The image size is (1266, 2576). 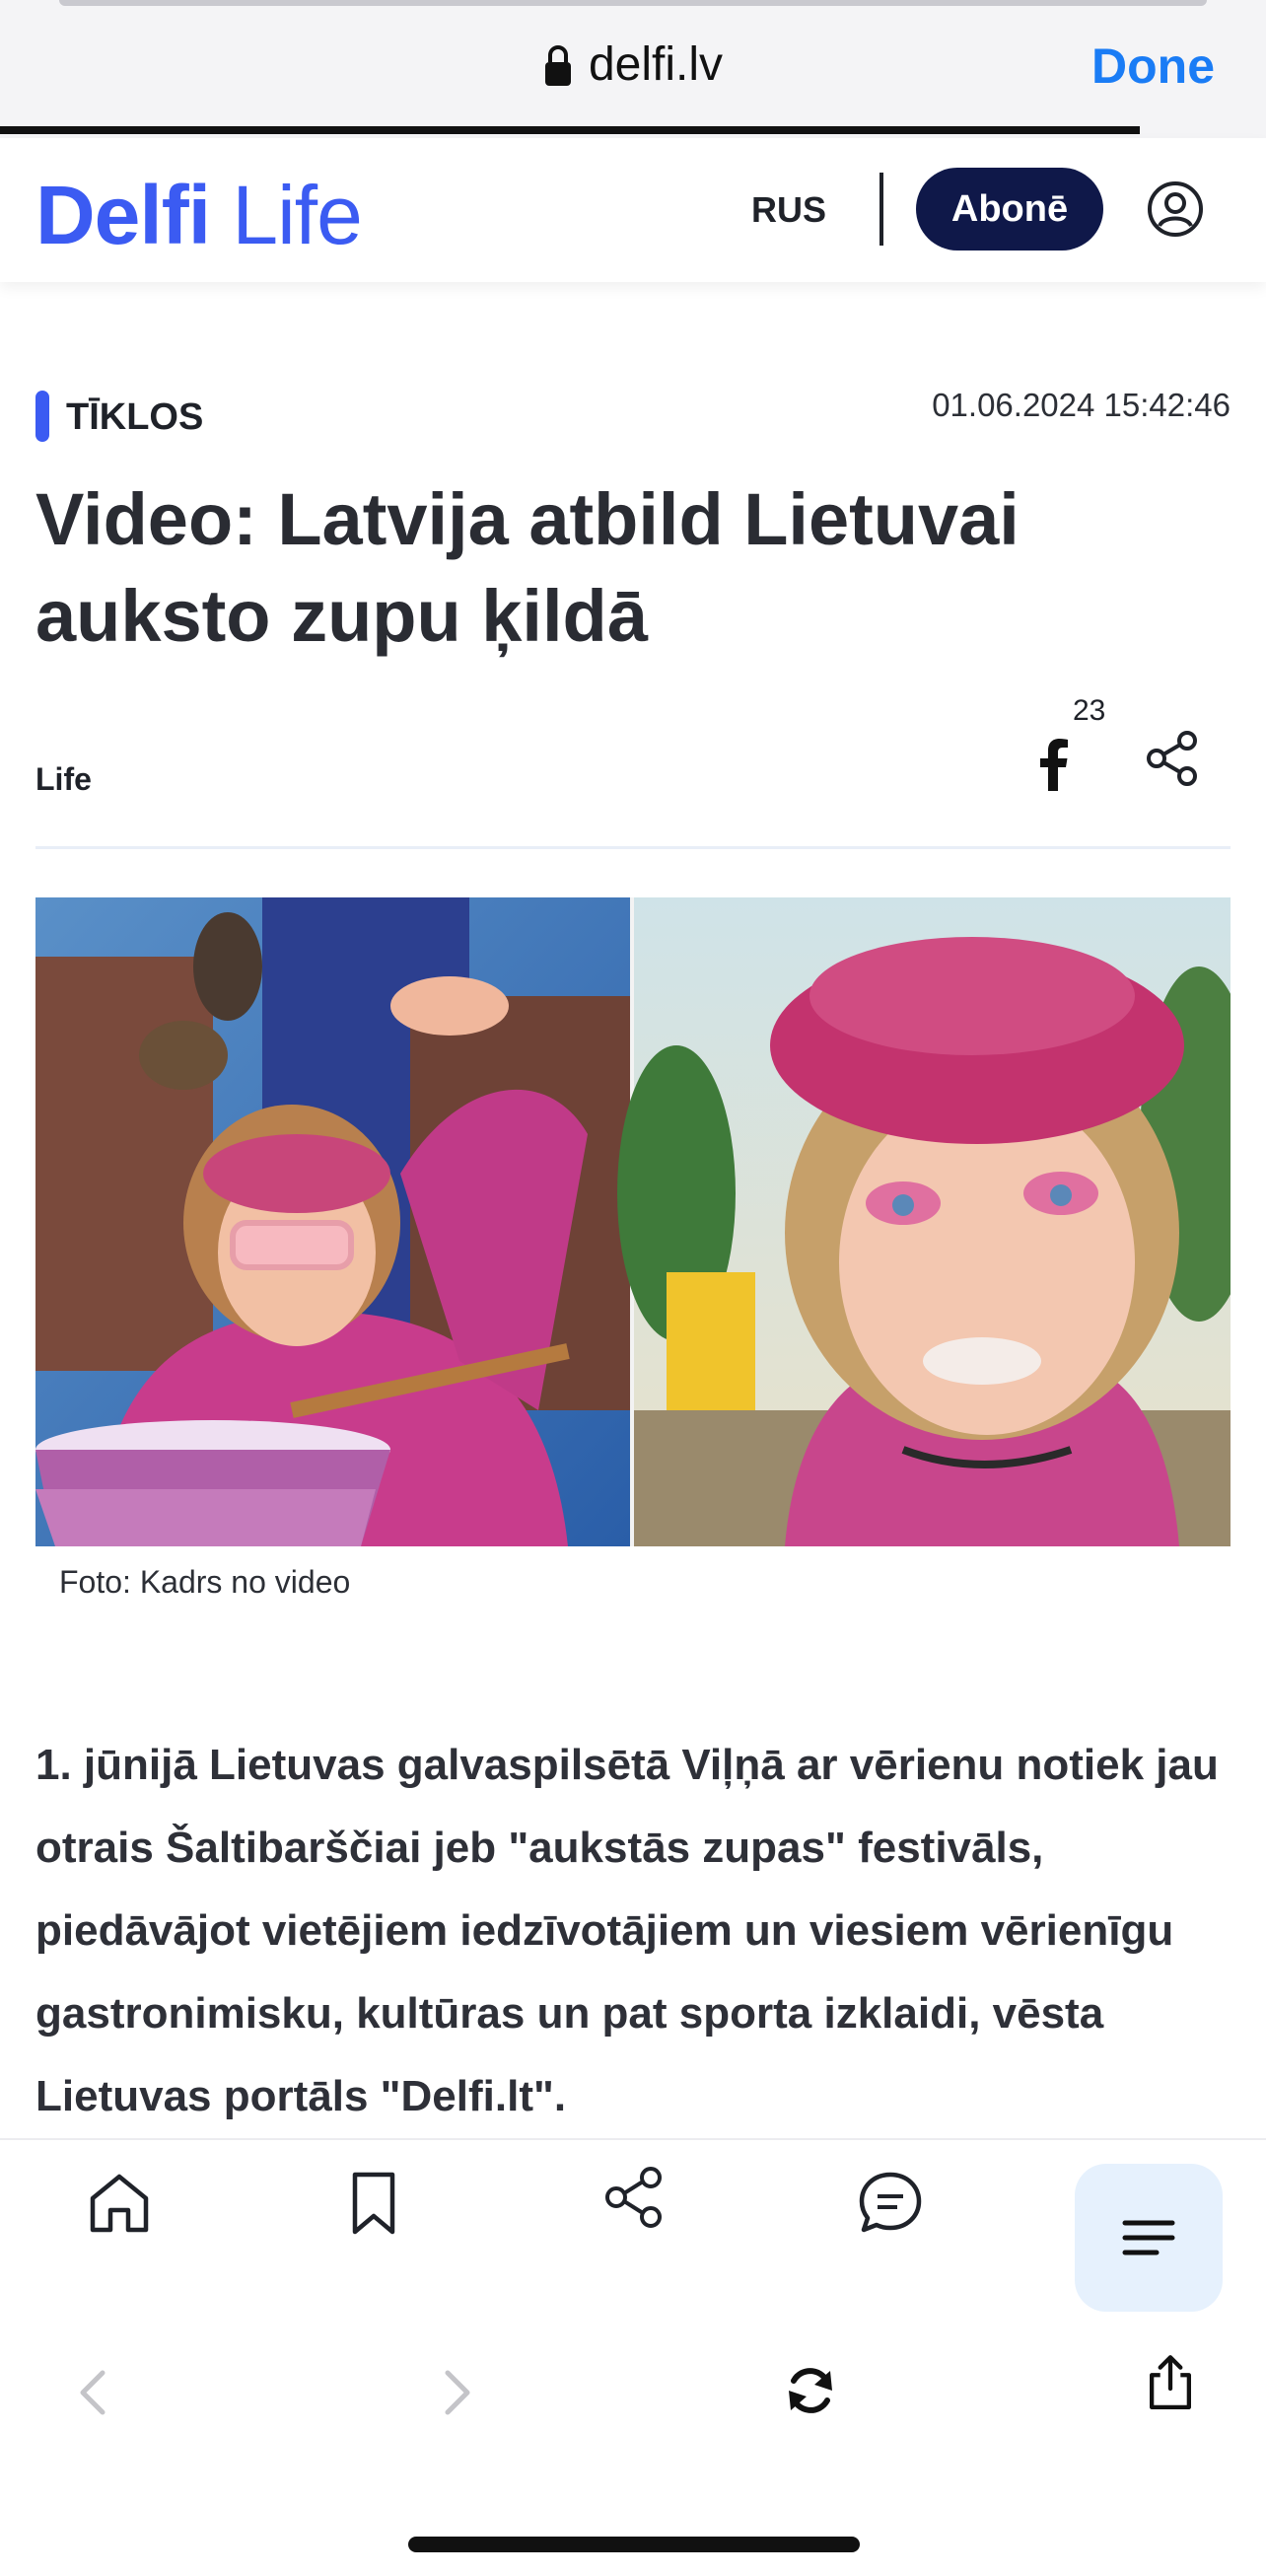 I want to click on browser-top-bar: delfi.lv Done, so click(x=633, y=69).